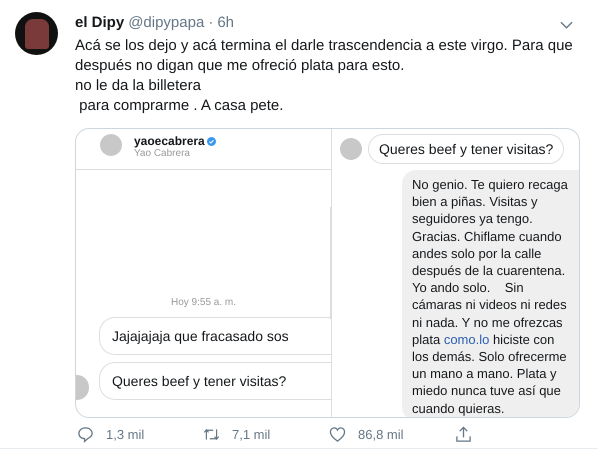  Describe the element at coordinates (490, 357) in the screenshot. I see `message-text: los demás. Solo ofrecerme` at that location.